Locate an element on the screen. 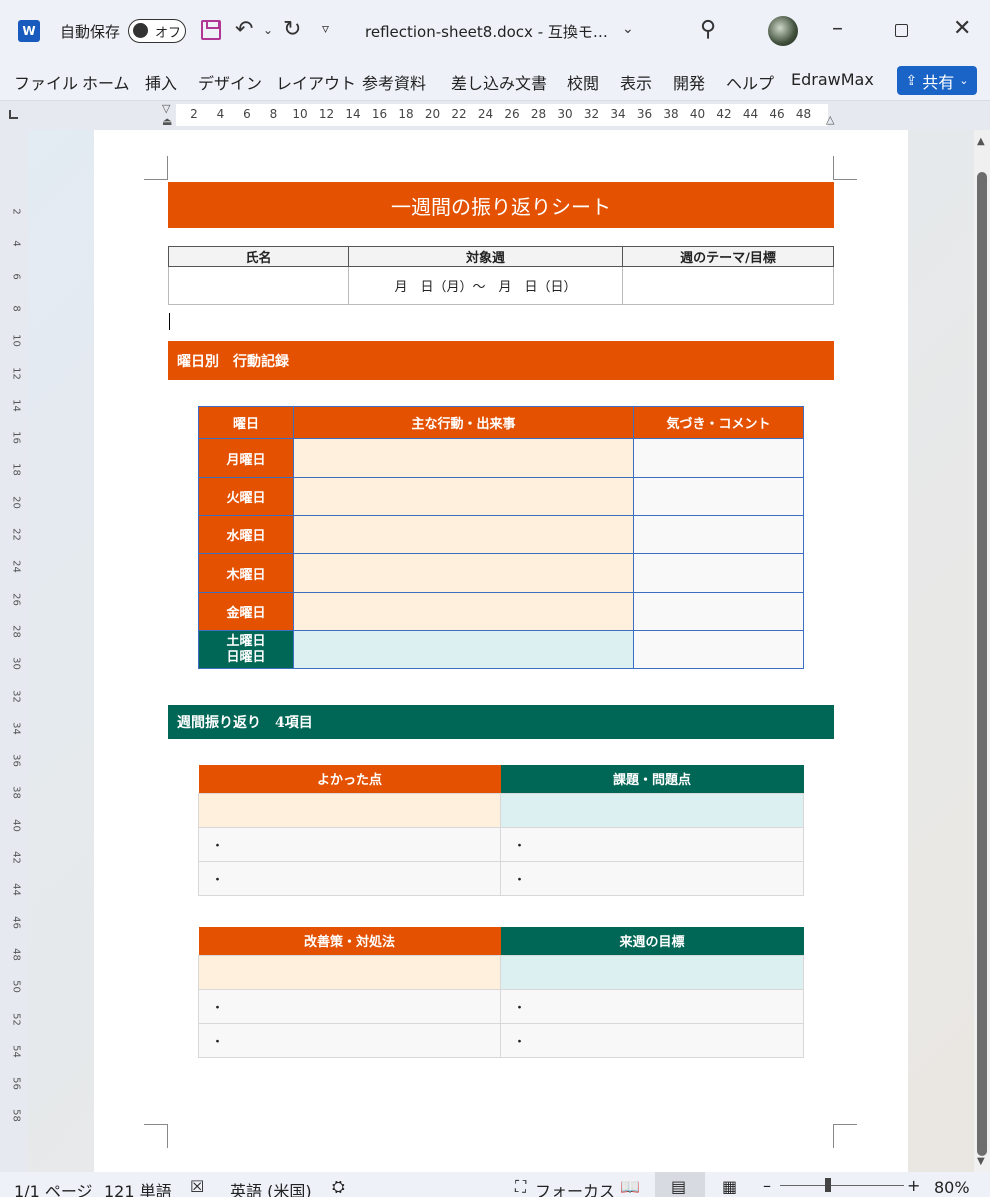 The width and height of the screenshot is (990, 1197). focus-icon: ⛶ is located at coordinates (520, 1187).